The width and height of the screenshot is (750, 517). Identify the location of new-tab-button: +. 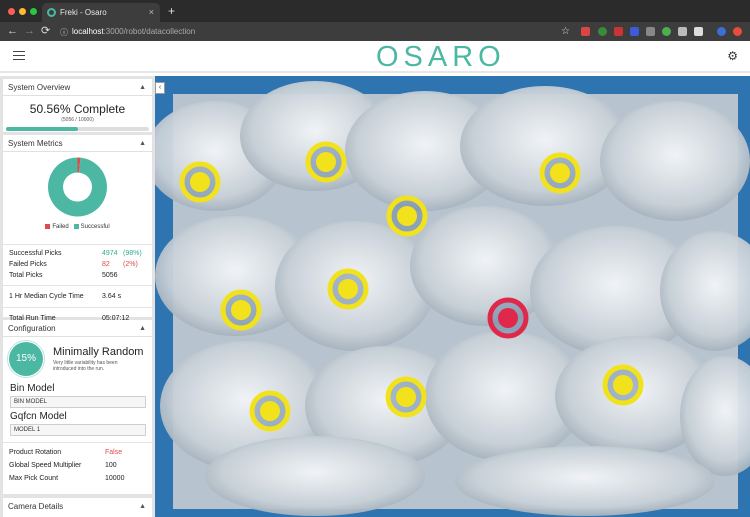
(171, 11).